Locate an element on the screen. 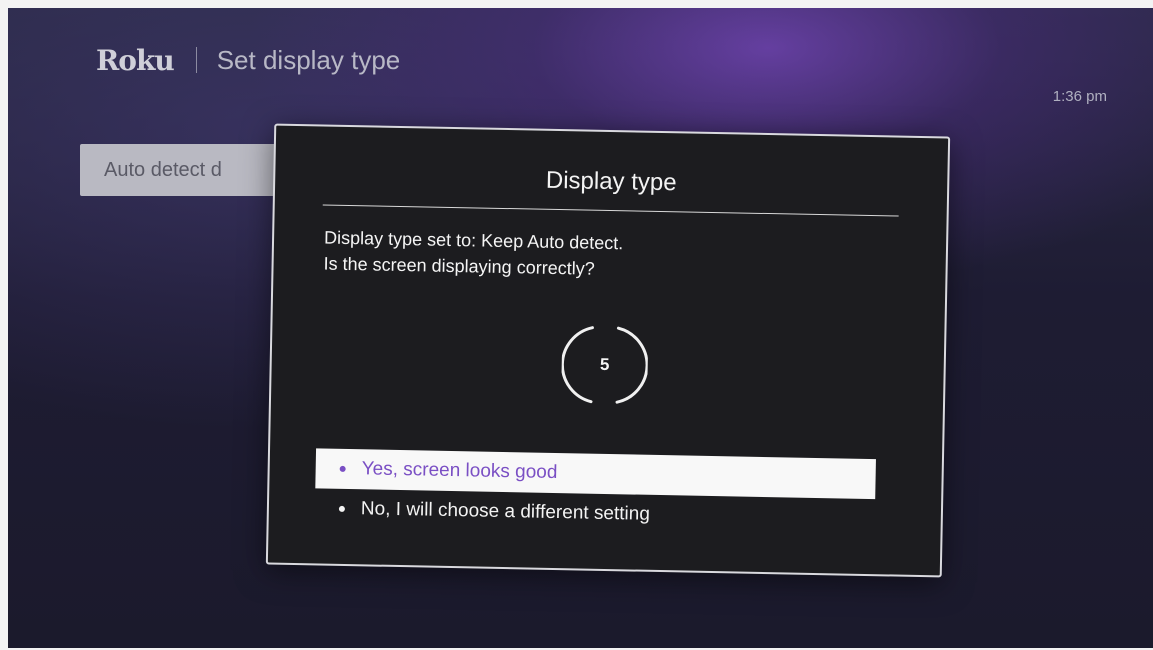 The width and height of the screenshot is (1153, 650). page-title: Set display type is located at coordinates (308, 59).